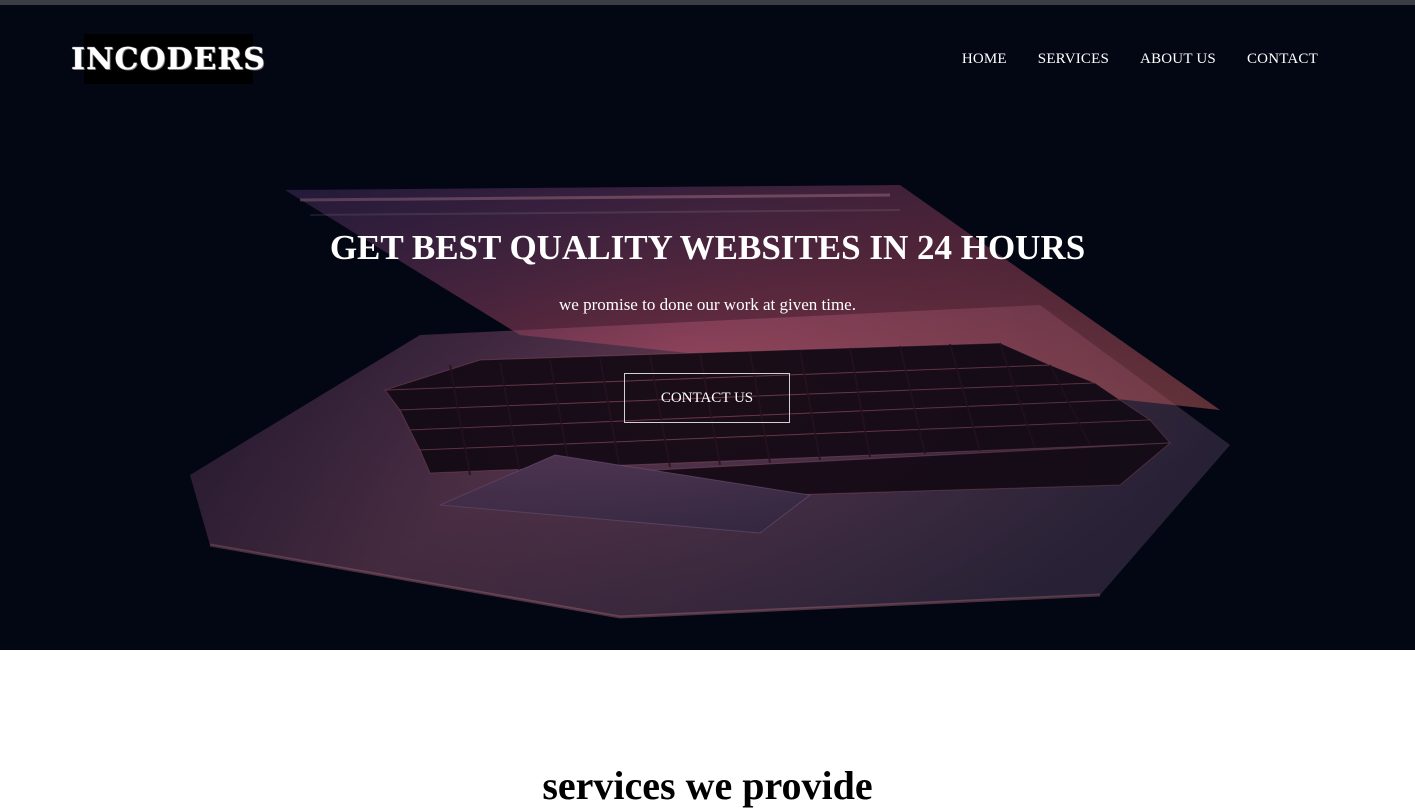  Describe the element at coordinates (707, 785) in the screenshot. I see `services-section-title: services we provide` at that location.